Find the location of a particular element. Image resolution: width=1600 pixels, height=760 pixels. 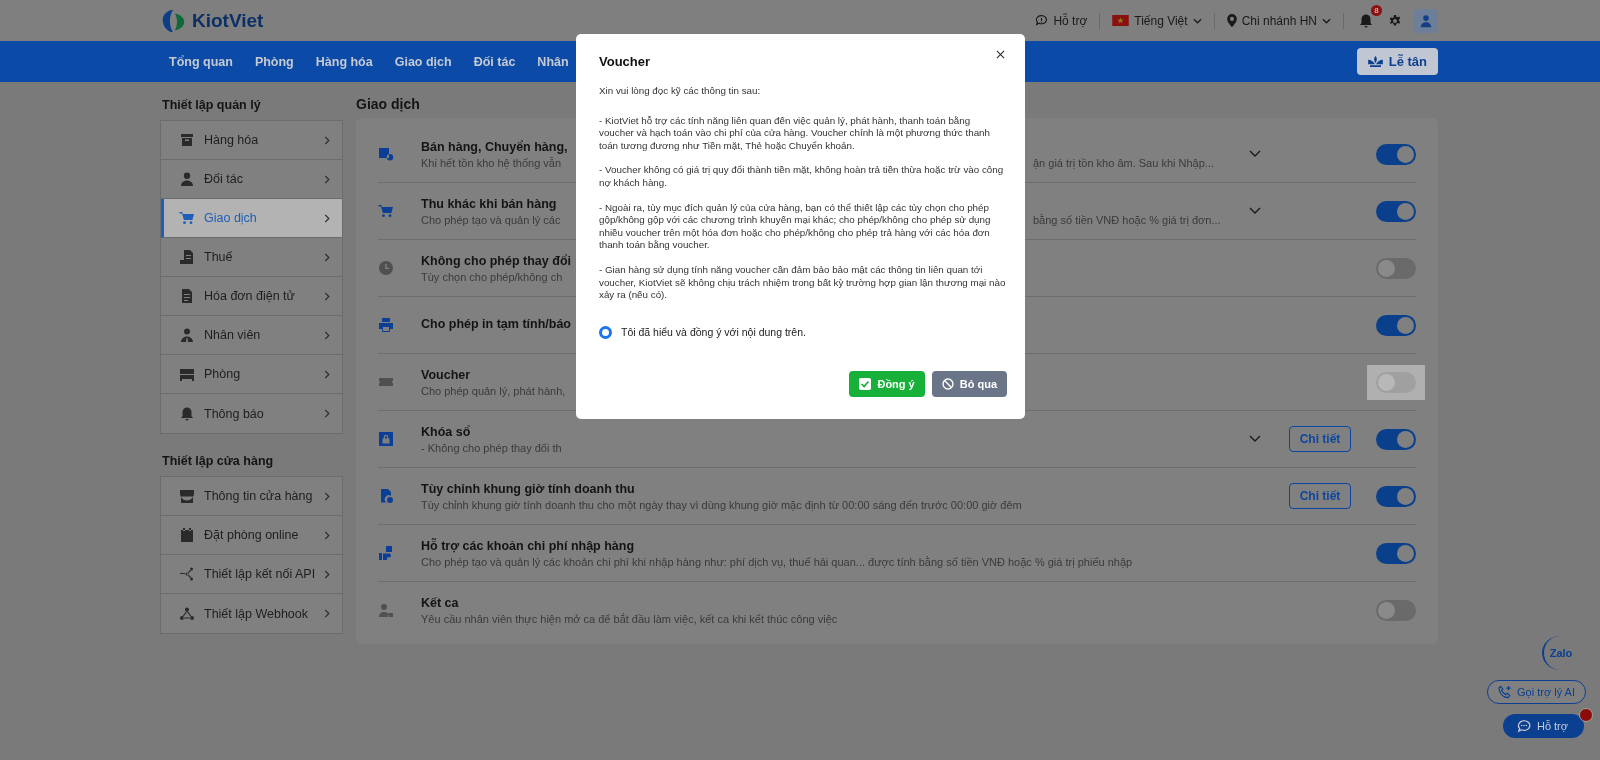

close-button is located at coordinates (1000, 54).